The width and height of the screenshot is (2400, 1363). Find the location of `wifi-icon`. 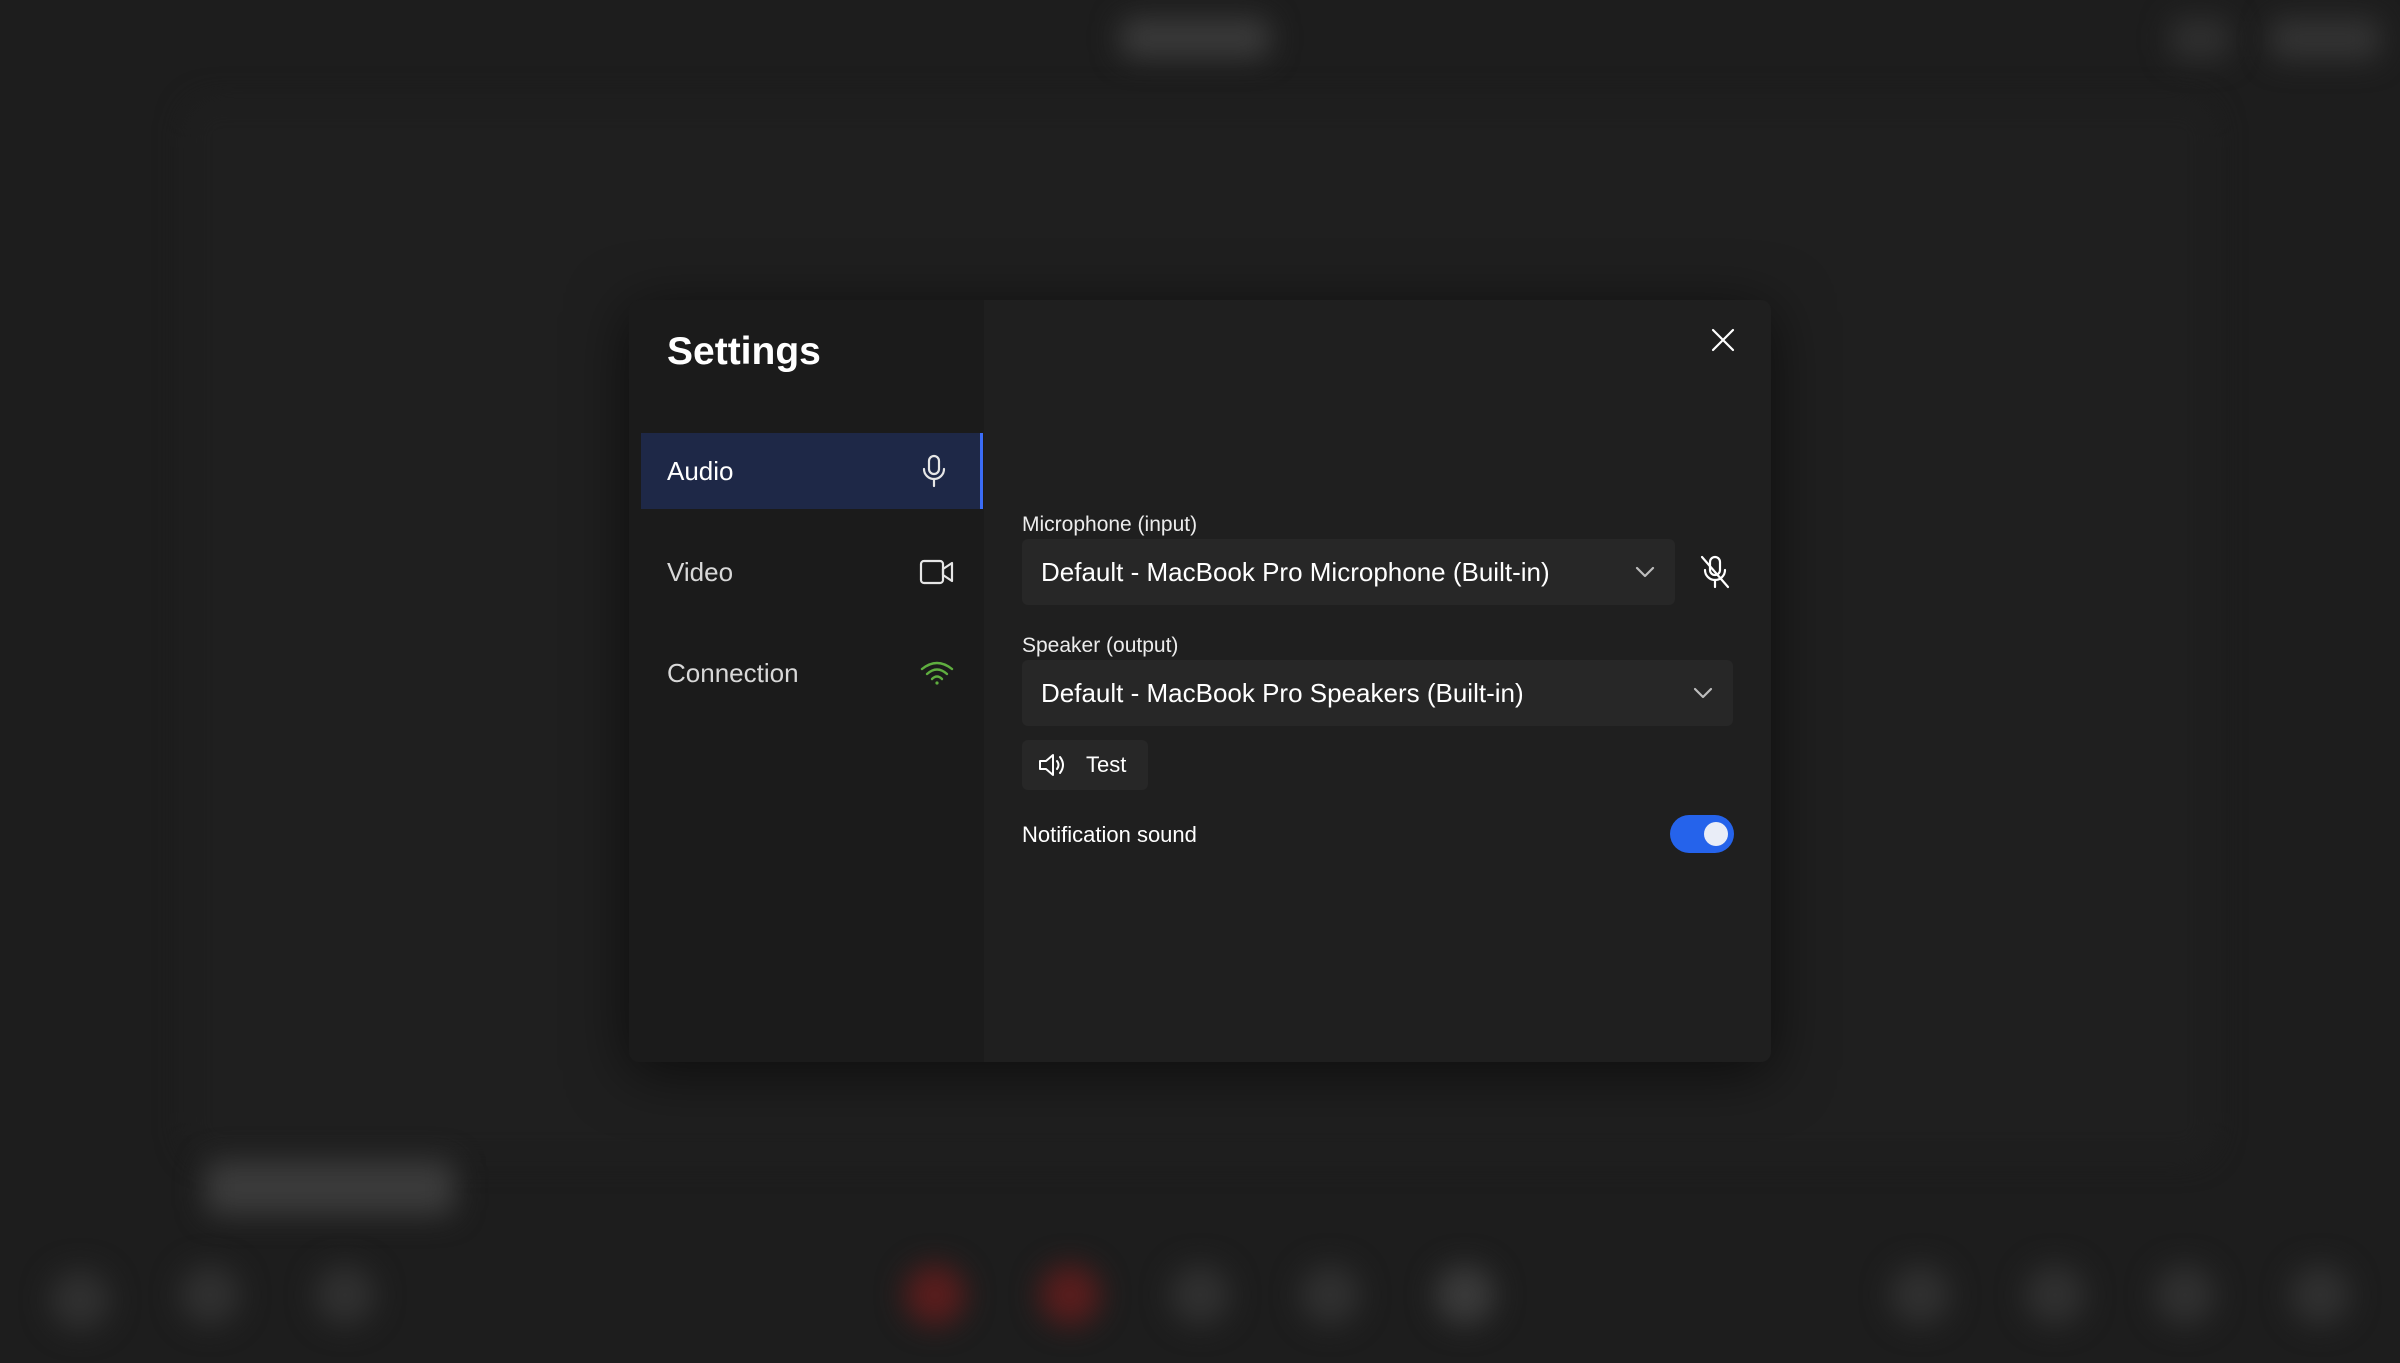

wifi-icon is located at coordinates (937, 673).